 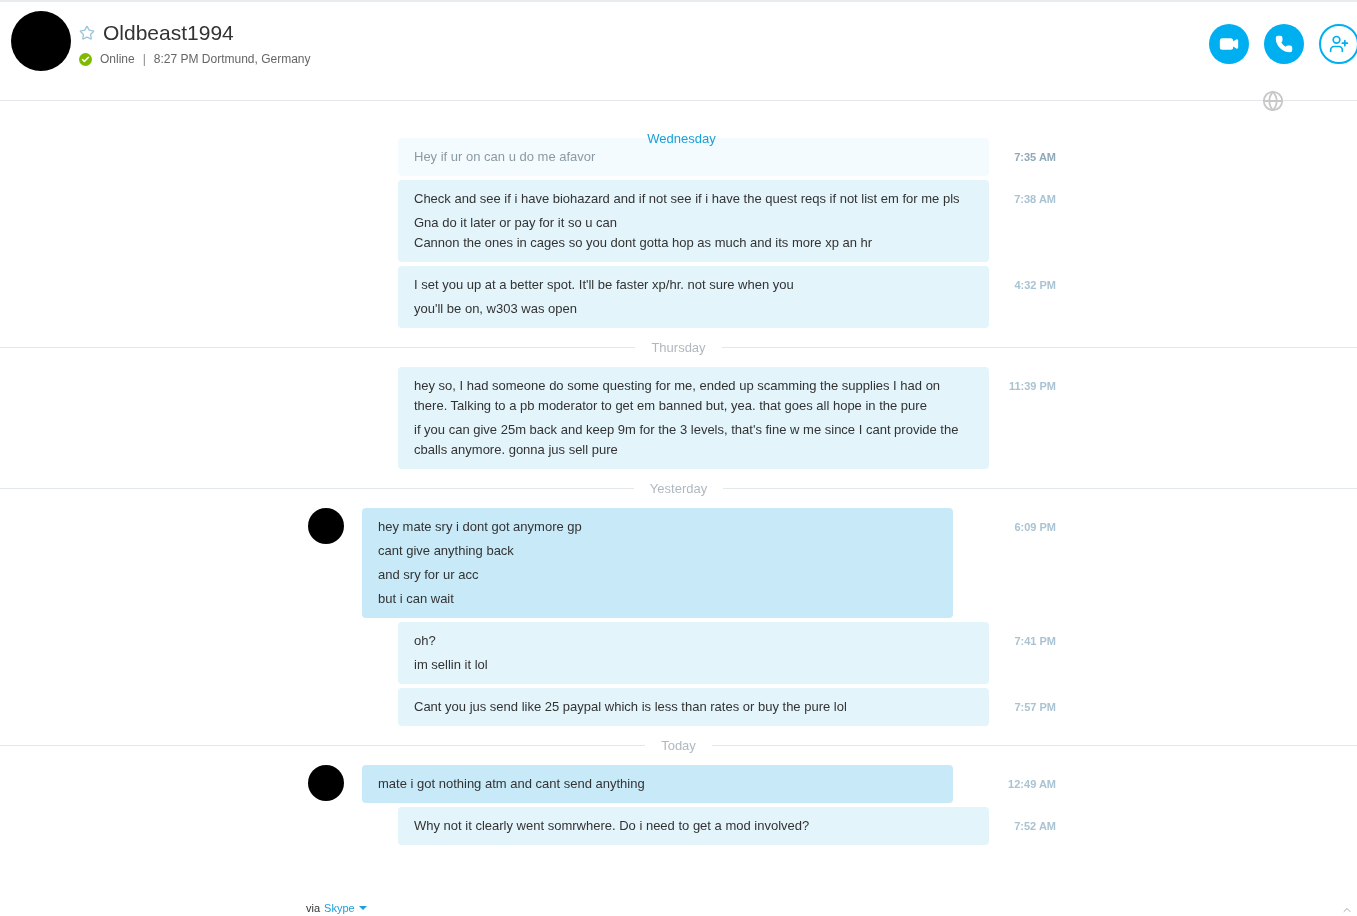 What do you see at coordinates (1032, 784) in the screenshot?
I see `message-time: 12:49 AM` at bounding box center [1032, 784].